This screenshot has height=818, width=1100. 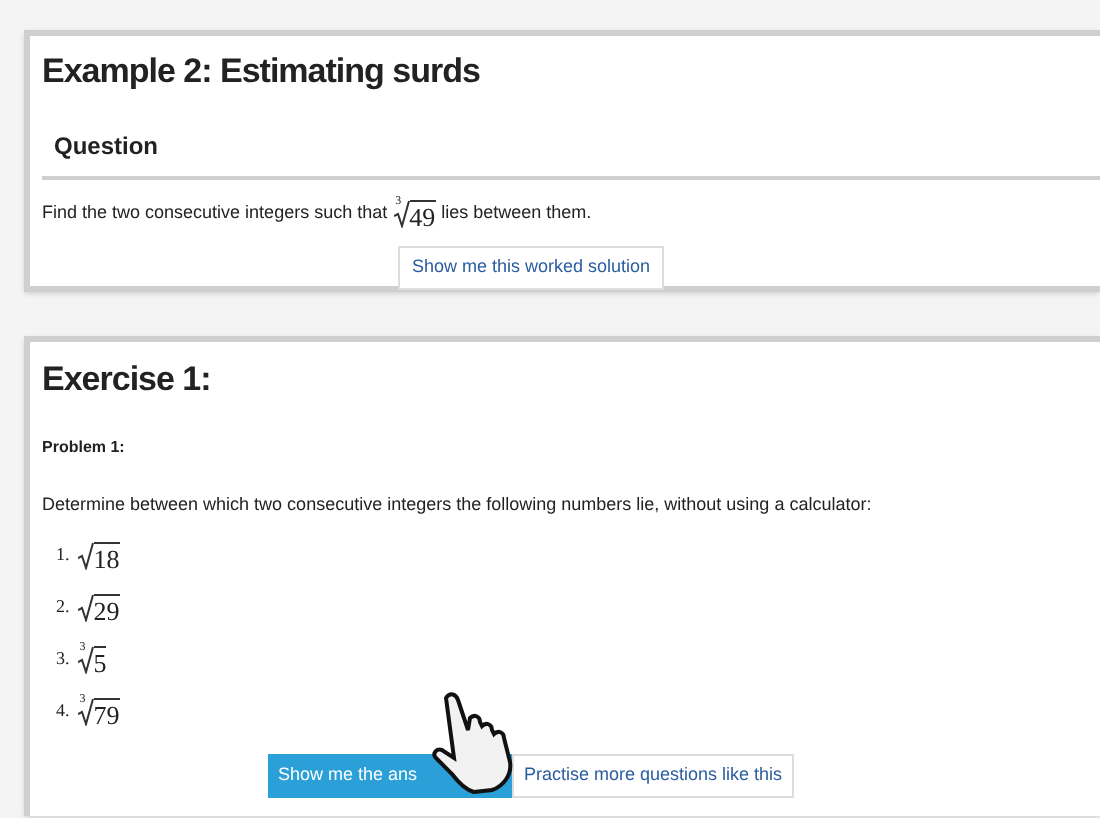 What do you see at coordinates (127, 380) in the screenshot?
I see `exercise-title: Exercise 1:` at bounding box center [127, 380].